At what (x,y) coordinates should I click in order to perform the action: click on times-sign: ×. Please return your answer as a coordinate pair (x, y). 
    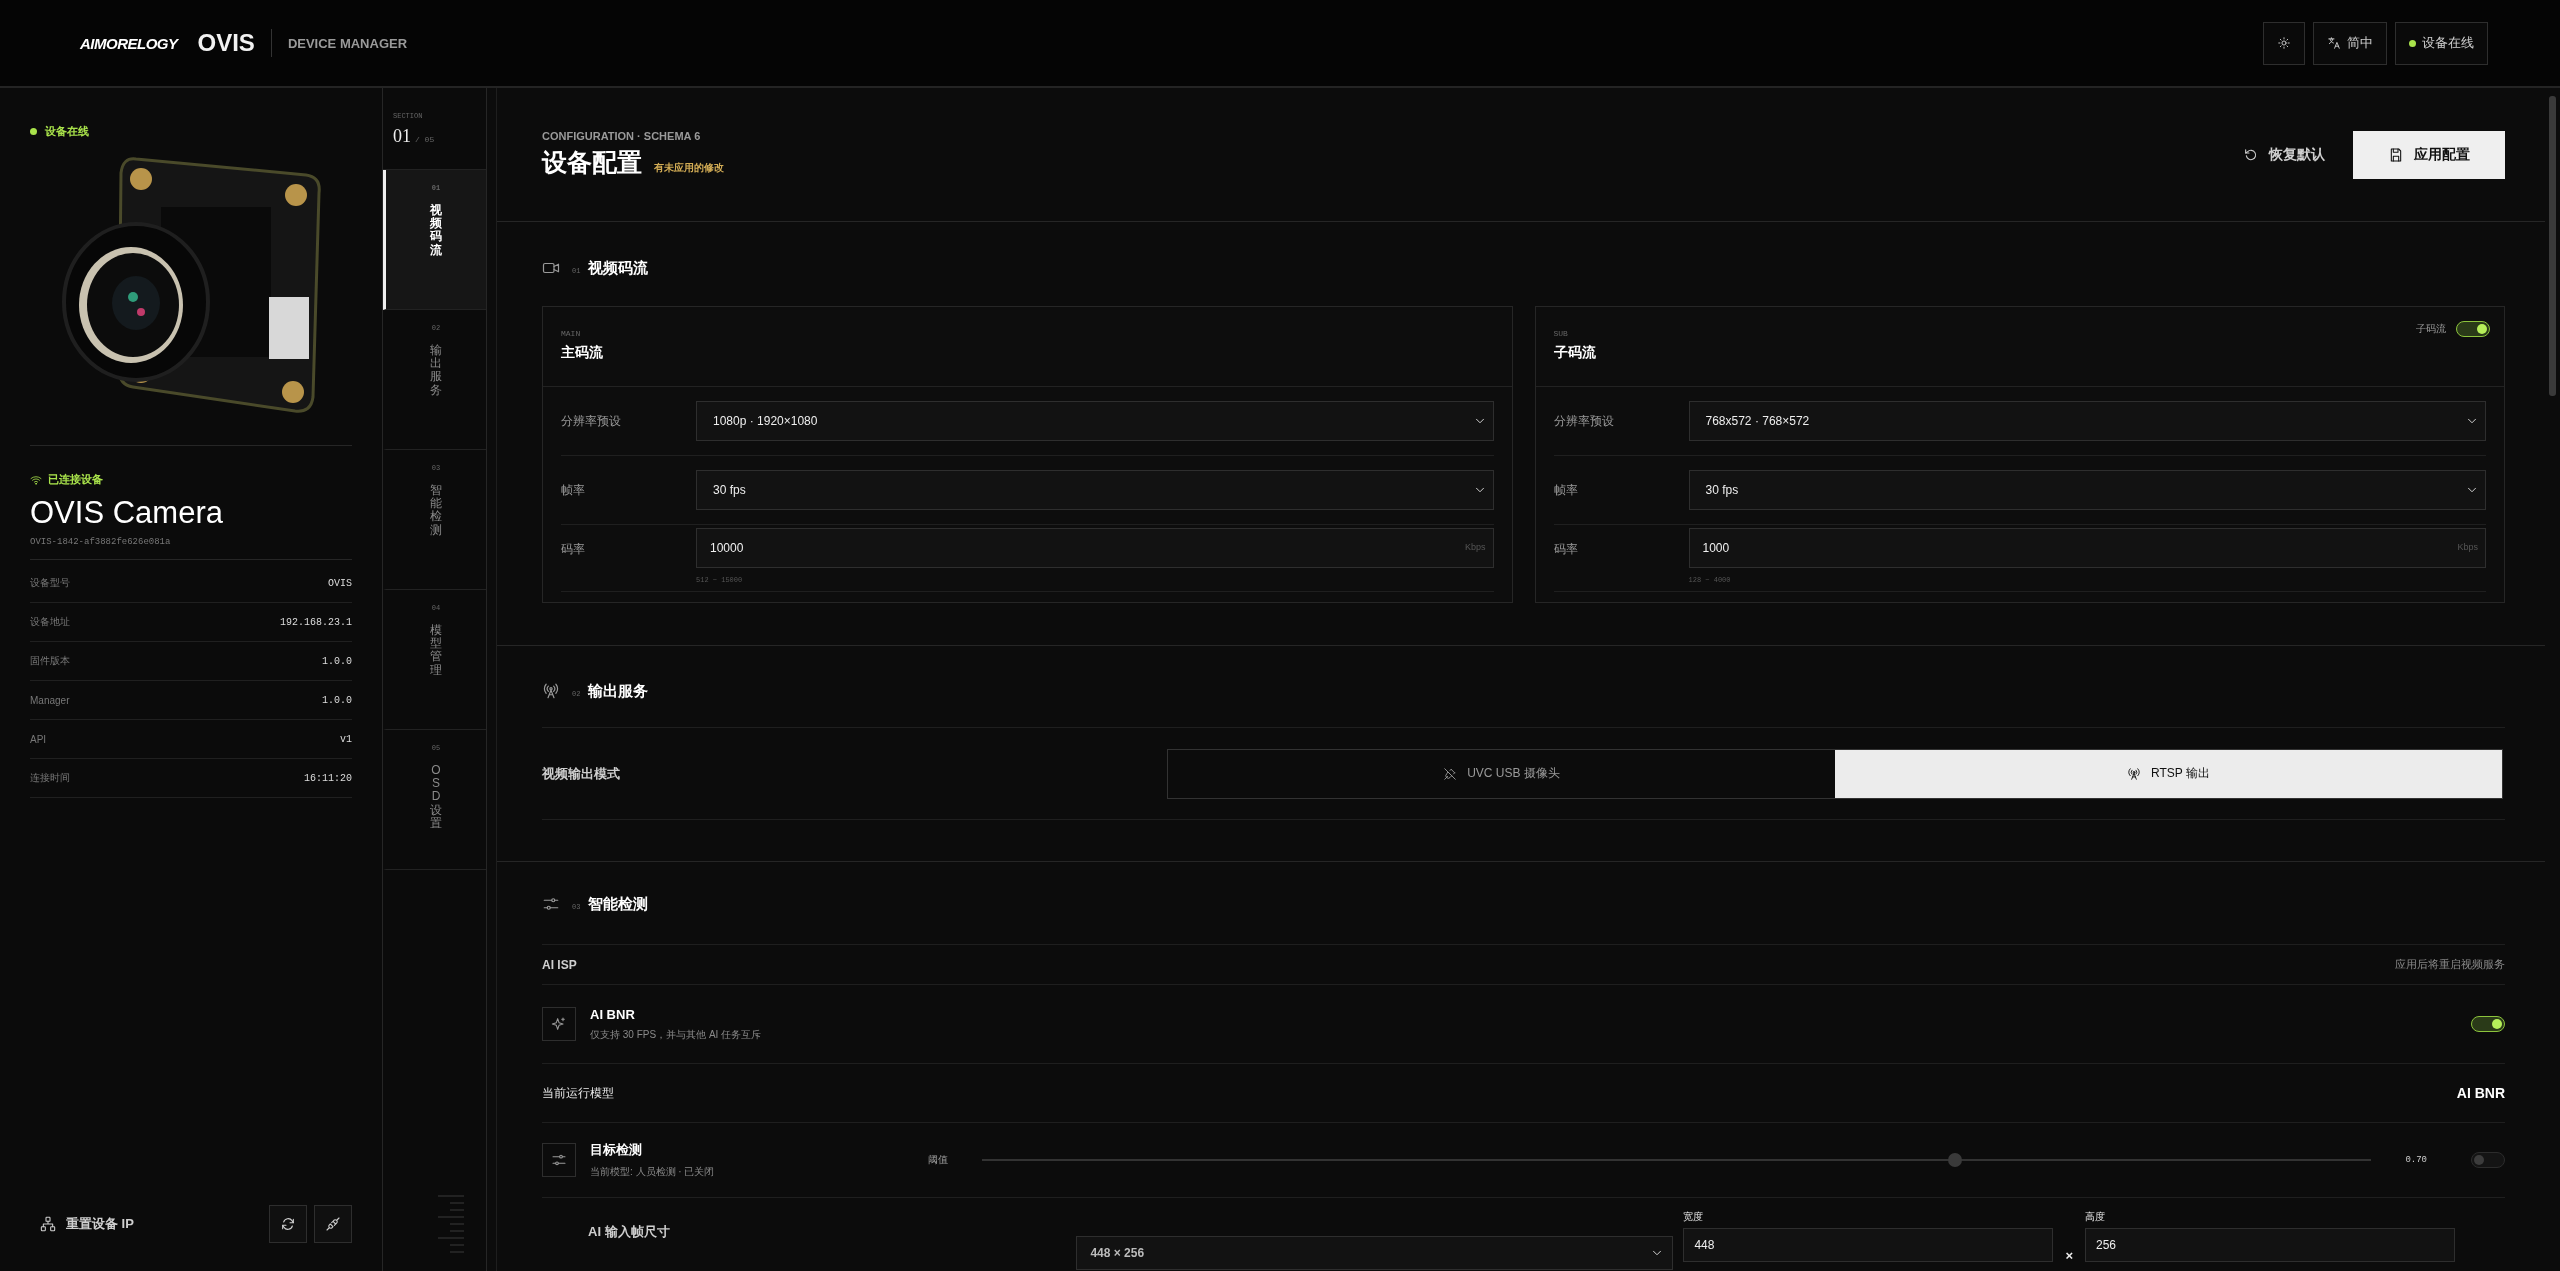
    Looking at the image, I should click on (2069, 1255).